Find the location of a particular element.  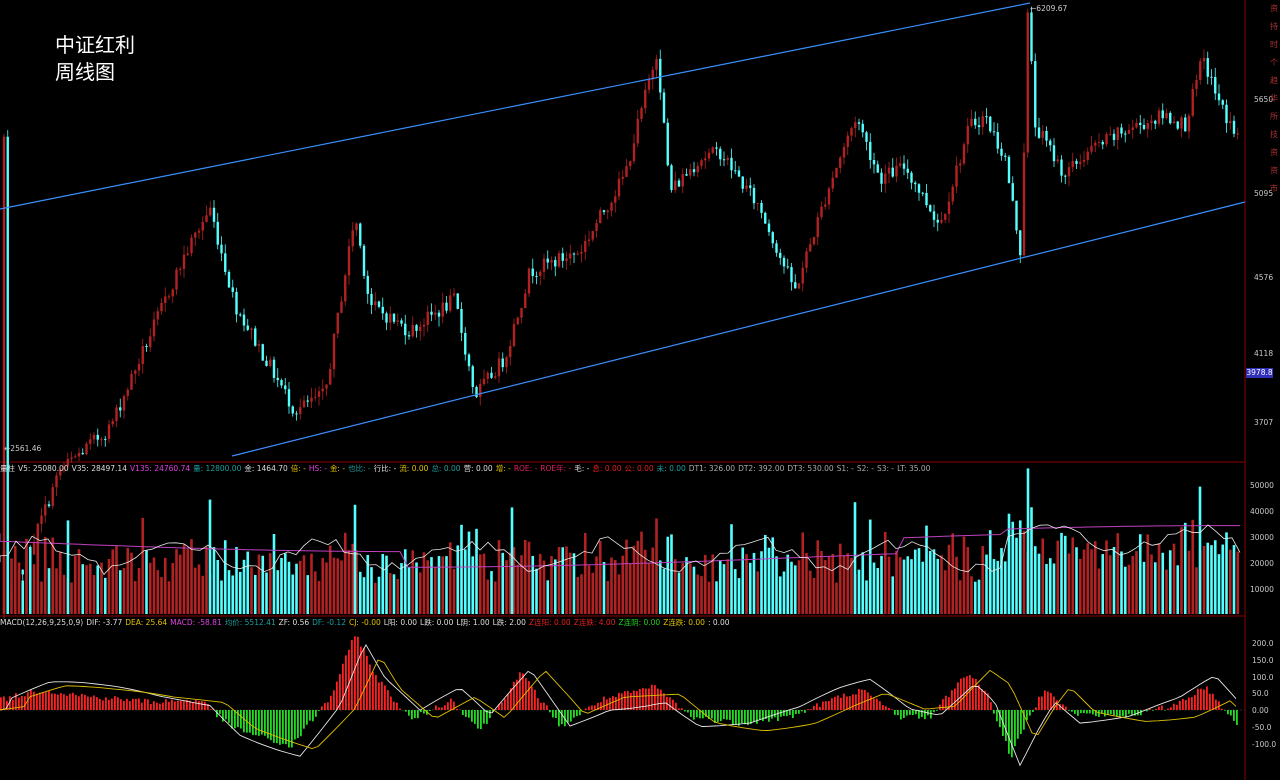

side-panel-tab: 持 is located at coordinates (1274, 27).